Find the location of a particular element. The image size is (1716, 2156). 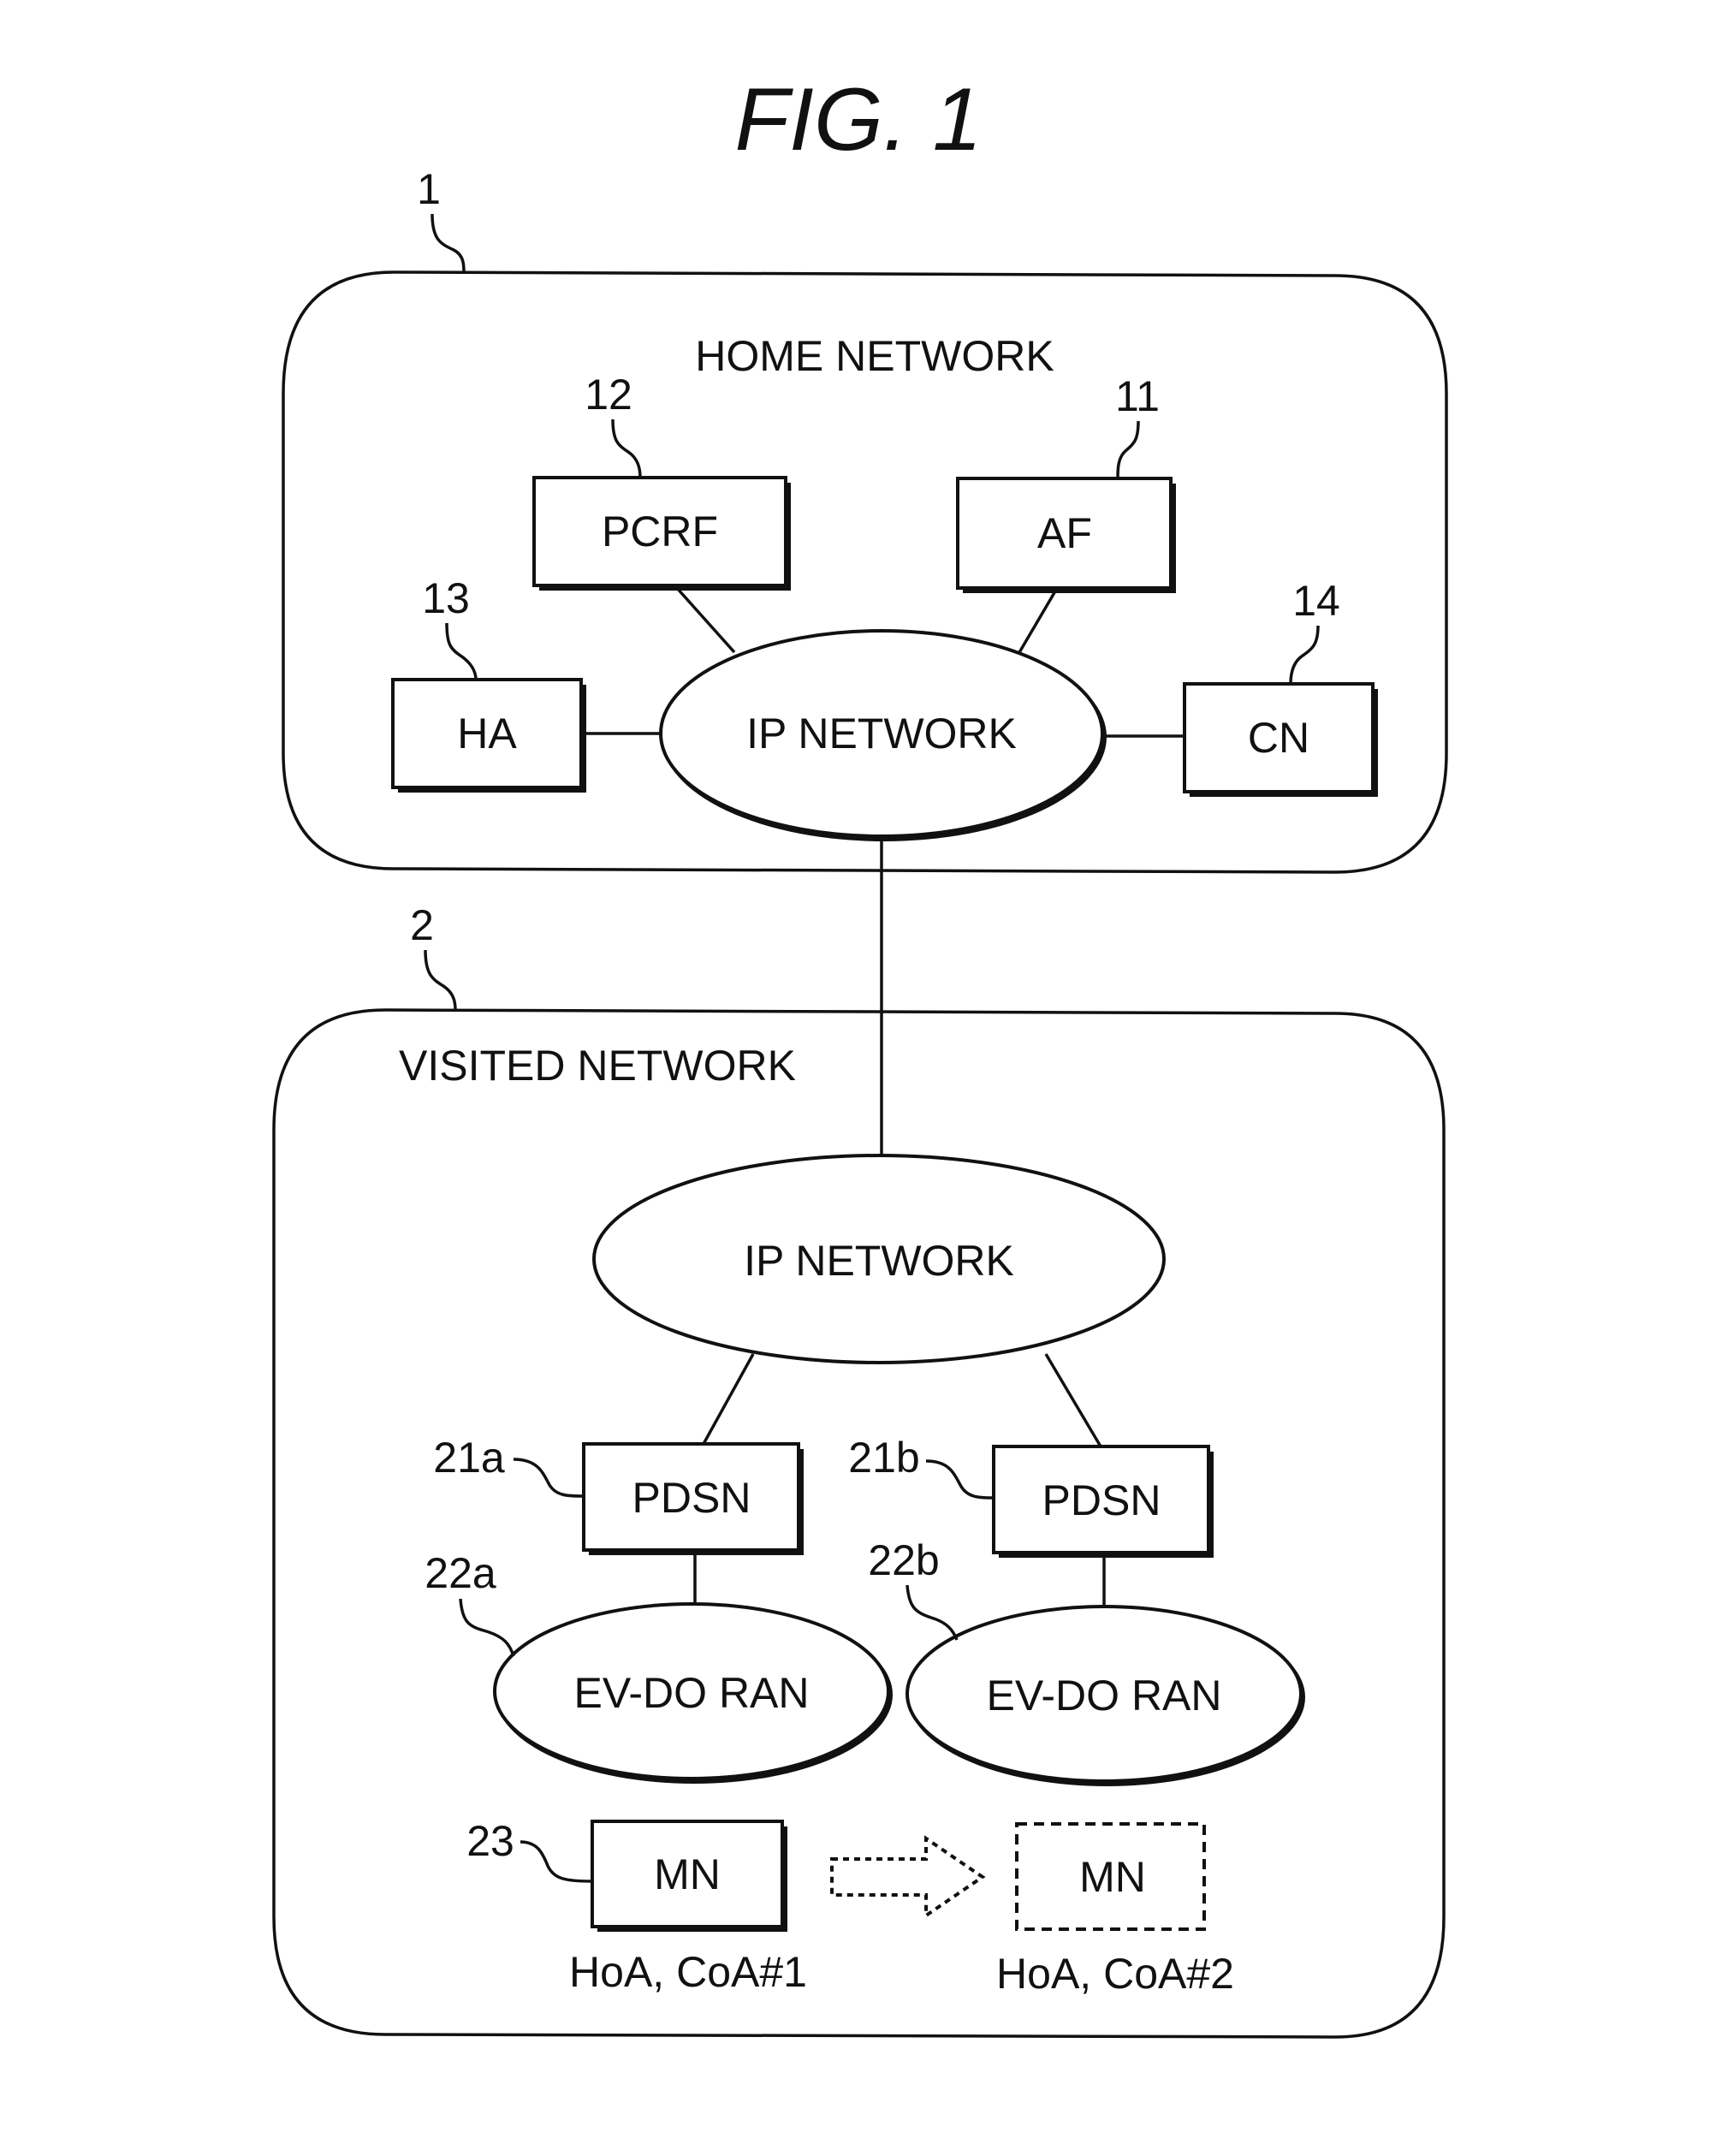

mobile-node-leader is located at coordinates (556, 1861).